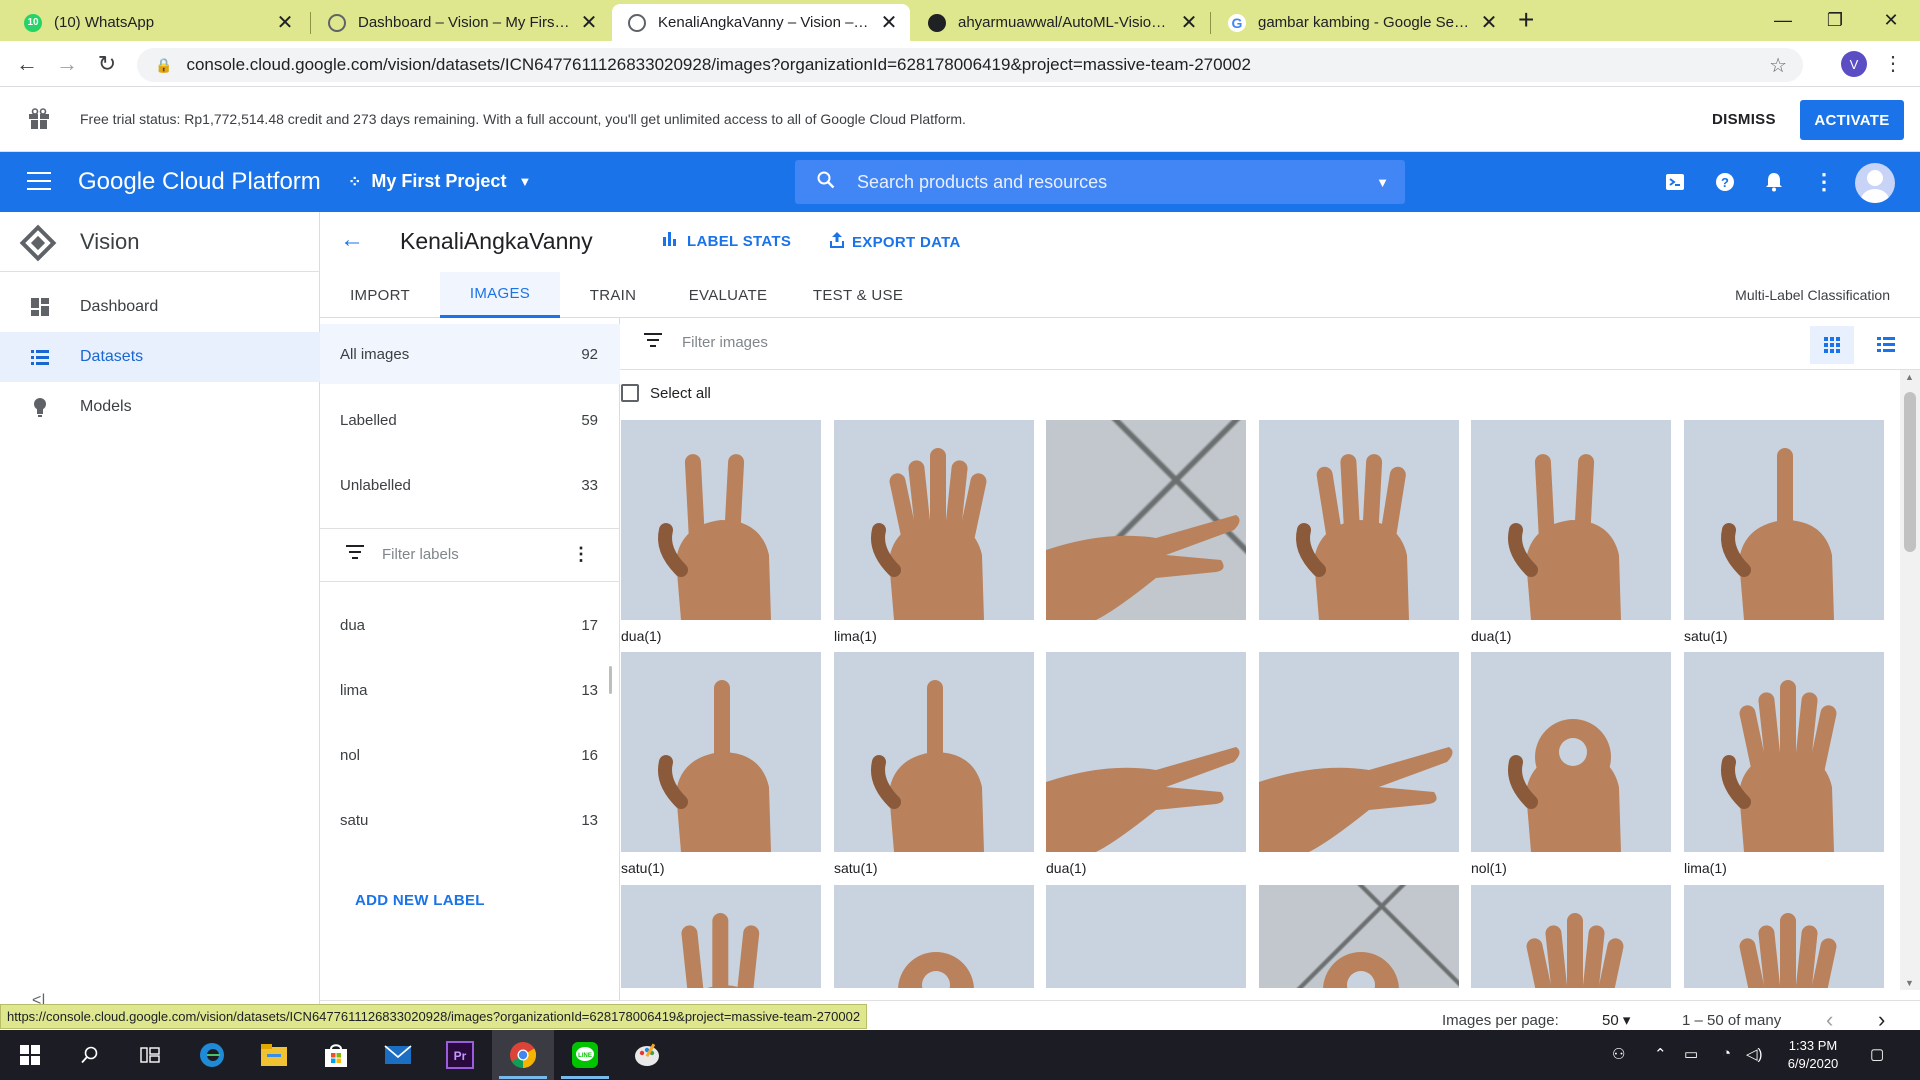 Image resolution: width=1920 pixels, height=1080 pixels. Describe the element at coordinates (1891, 20) in the screenshot. I see `close-window-icon: ✕` at that location.